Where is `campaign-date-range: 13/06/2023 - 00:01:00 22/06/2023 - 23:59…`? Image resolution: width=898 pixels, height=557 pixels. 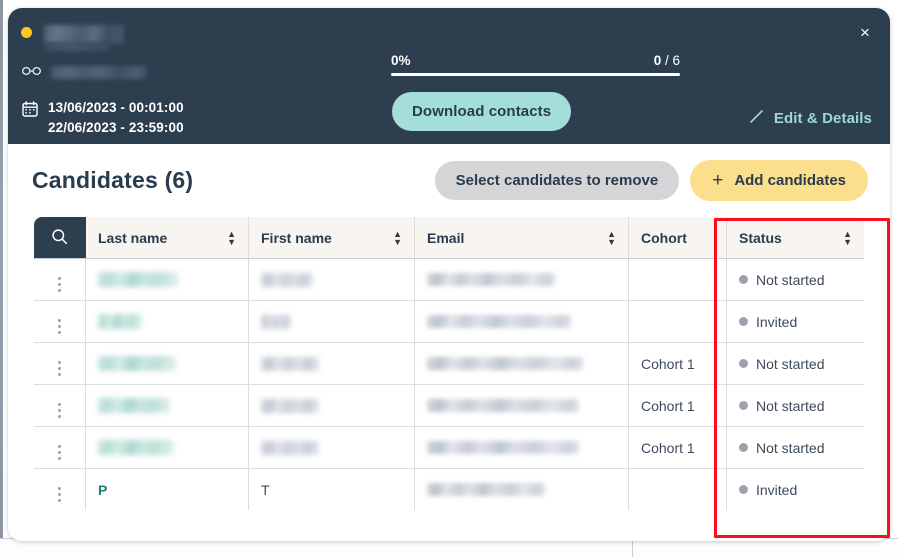 campaign-date-range: 13/06/2023 - 00:01:00 22/06/2023 - 23:59… is located at coordinates (116, 117).